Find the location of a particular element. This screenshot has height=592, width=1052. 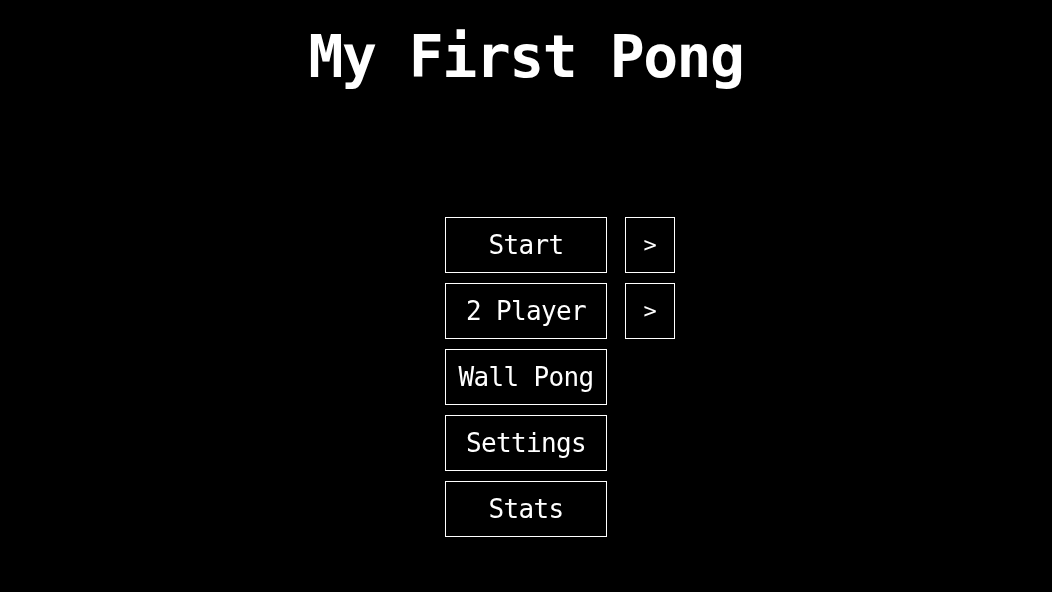

menu-button: Stats is located at coordinates (526, 509).